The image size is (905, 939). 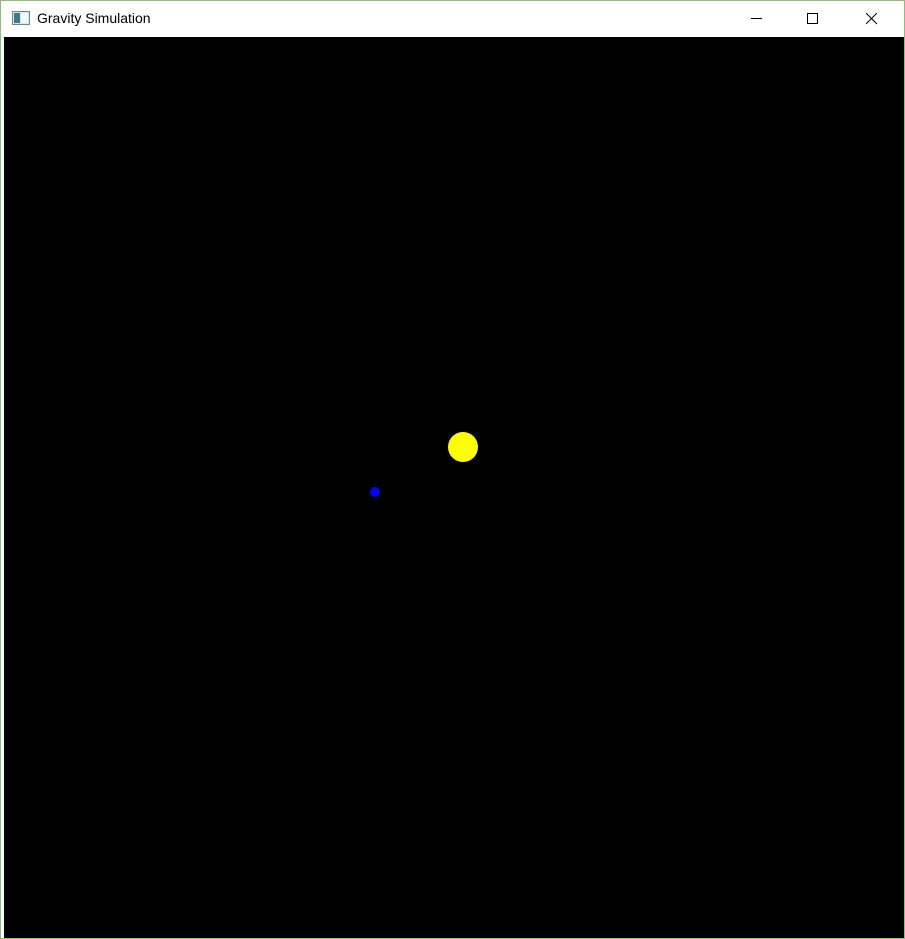 What do you see at coordinates (424, 464) in the screenshot?
I see `simulation-drawing` at bounding box center [424, 464].